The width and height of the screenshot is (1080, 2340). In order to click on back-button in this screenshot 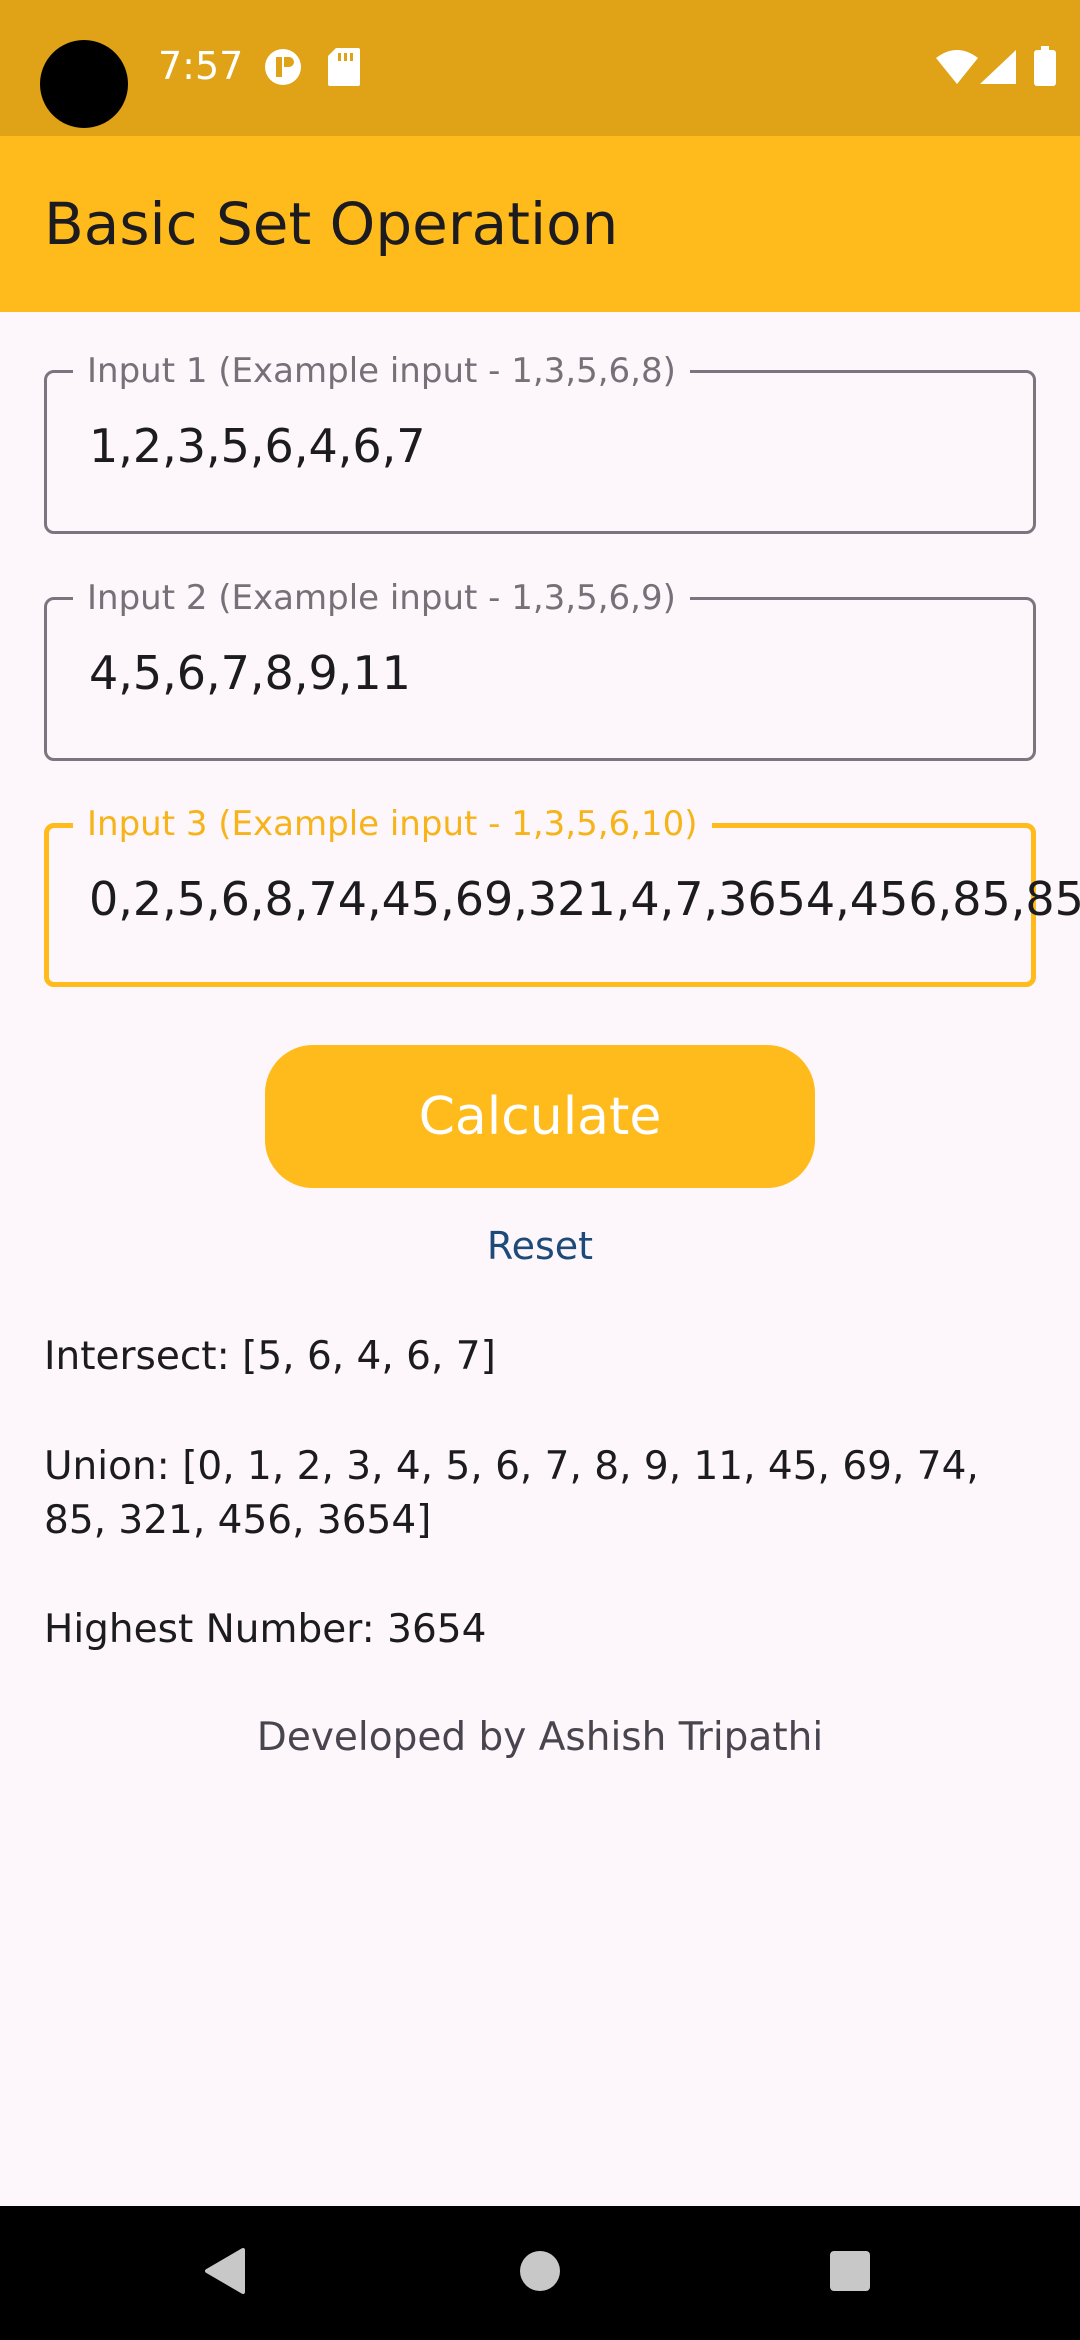, I will do `click(225, 2273)`.